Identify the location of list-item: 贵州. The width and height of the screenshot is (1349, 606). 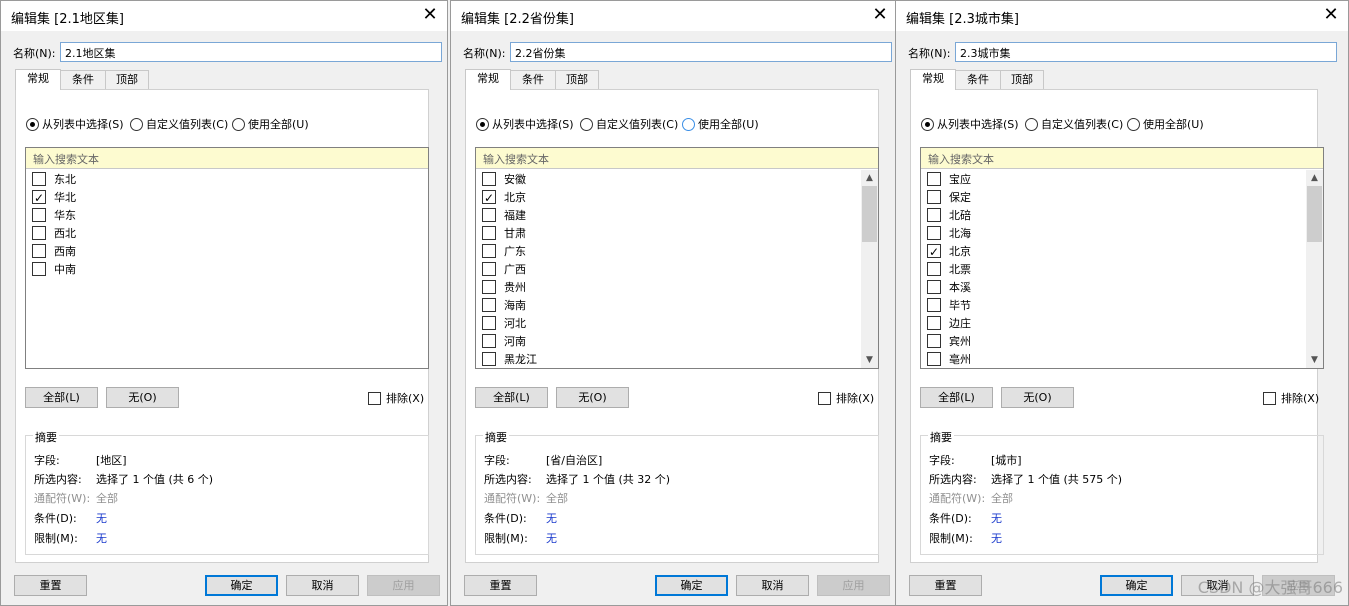
(504, 288).